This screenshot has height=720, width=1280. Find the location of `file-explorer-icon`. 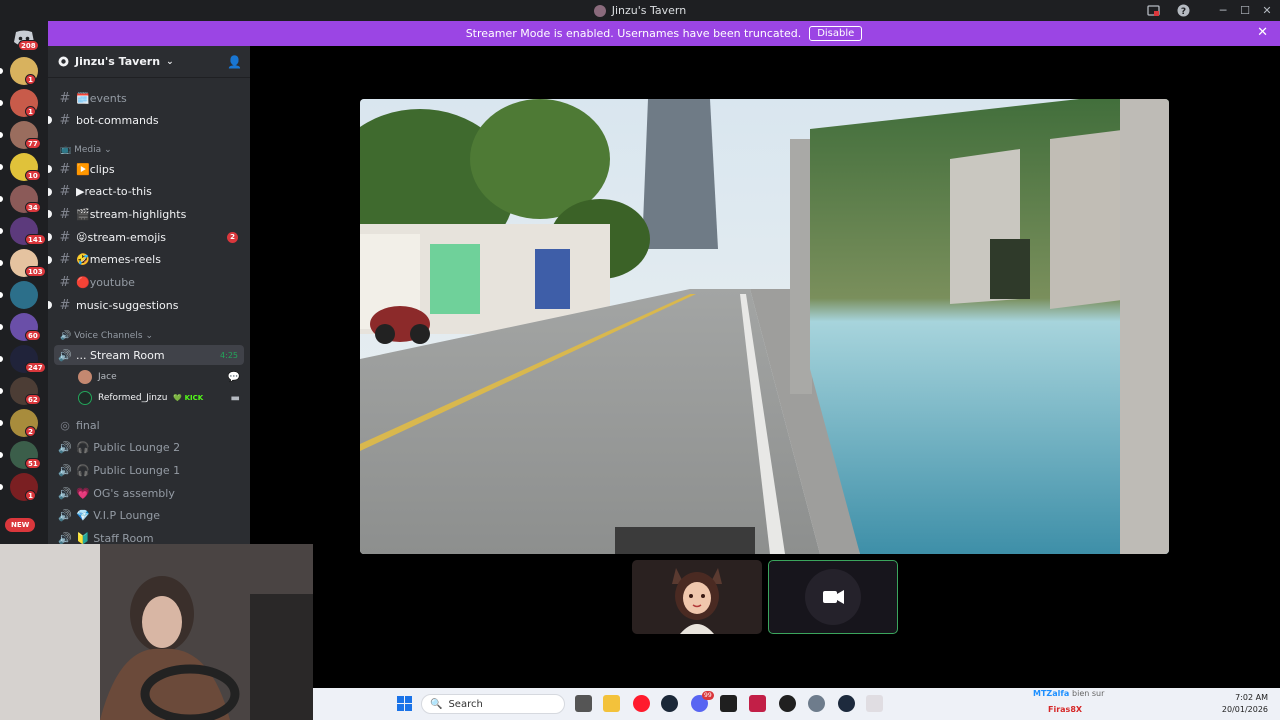

file-explorer-icon is located at coordinates (611, 703).